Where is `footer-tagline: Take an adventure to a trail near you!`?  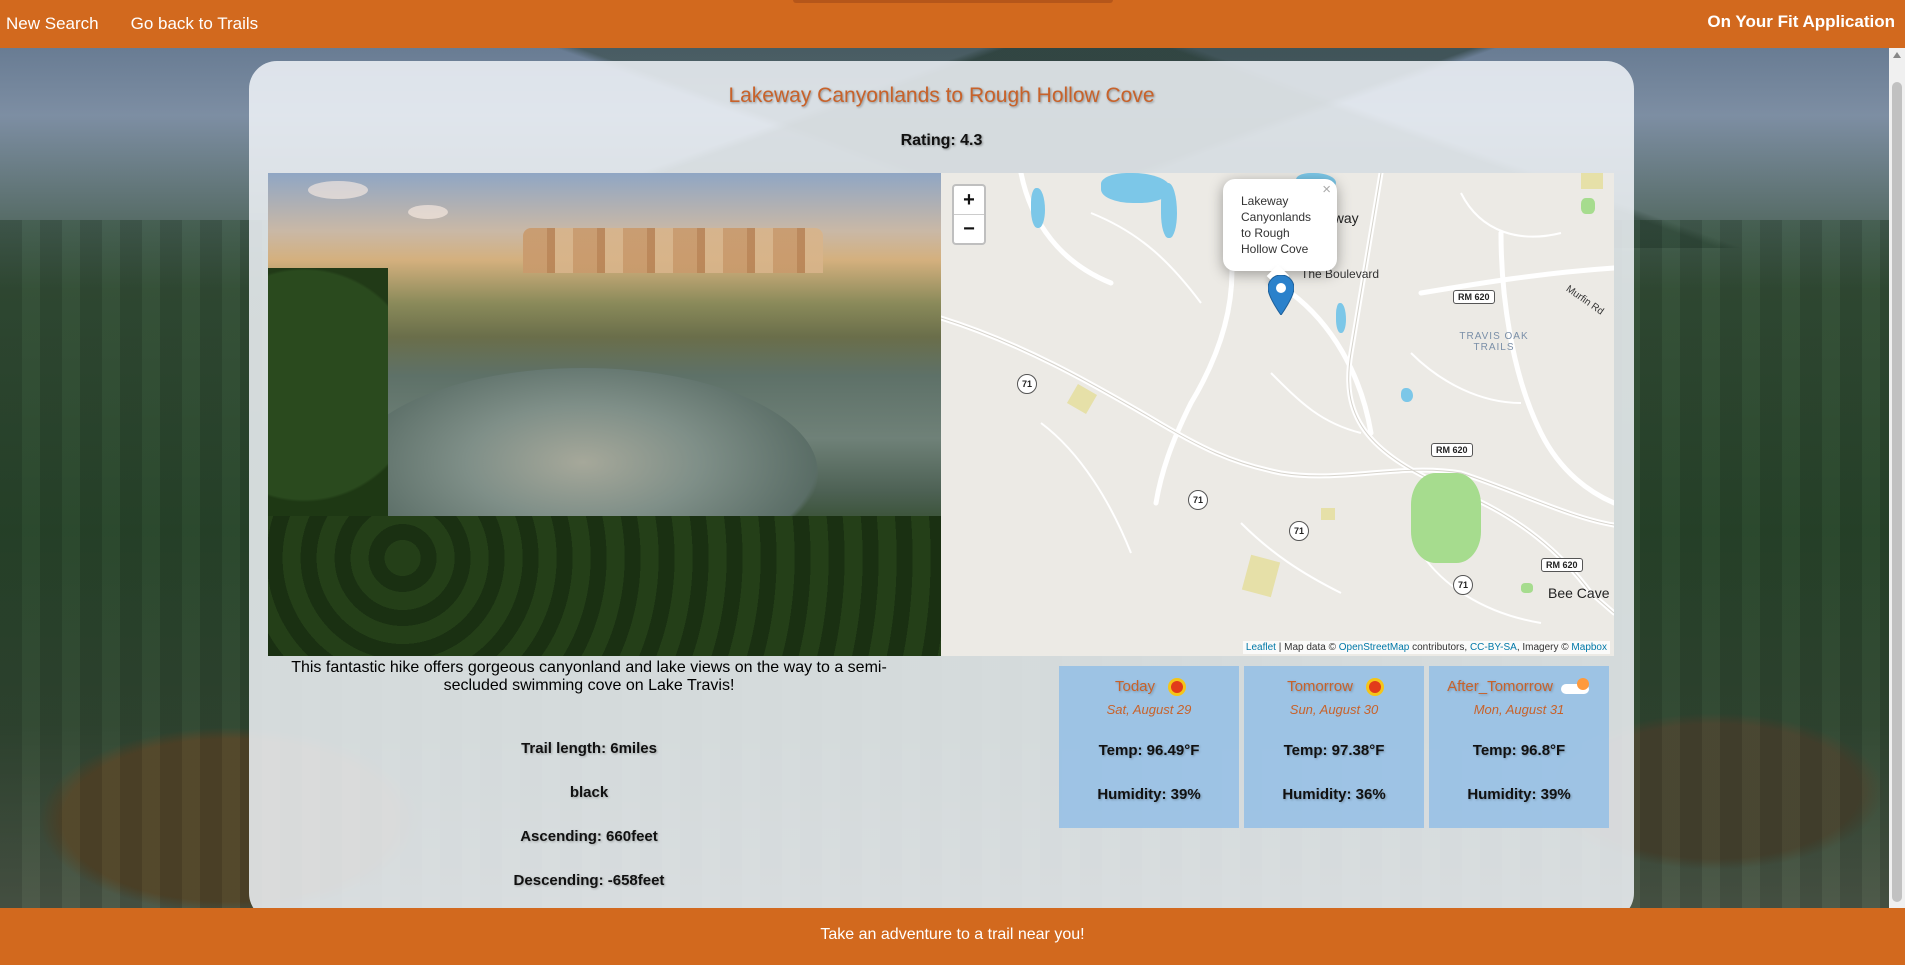
footer-tagline: Take an adventure to a trail near you! is located at coordinates (952, 934).